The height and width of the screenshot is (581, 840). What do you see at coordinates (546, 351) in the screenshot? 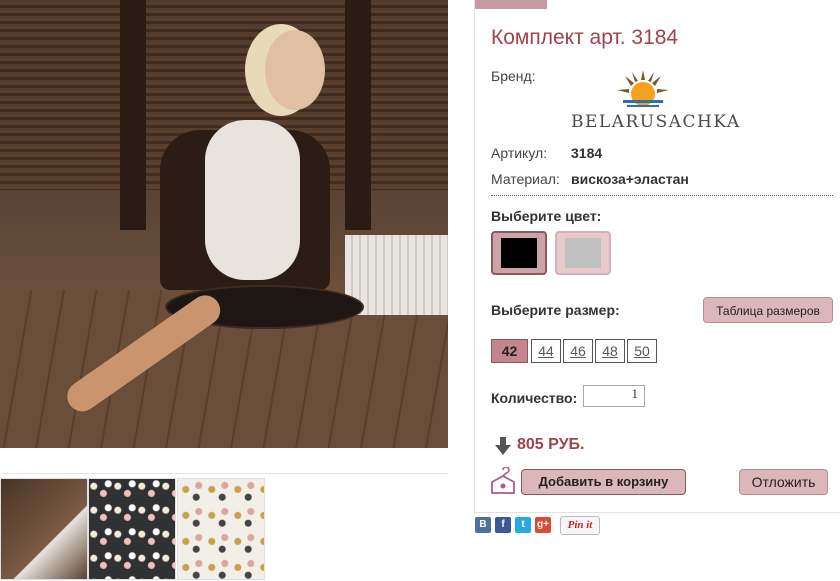
I see `size-option-44: 44` at bounding box center [546, 351].